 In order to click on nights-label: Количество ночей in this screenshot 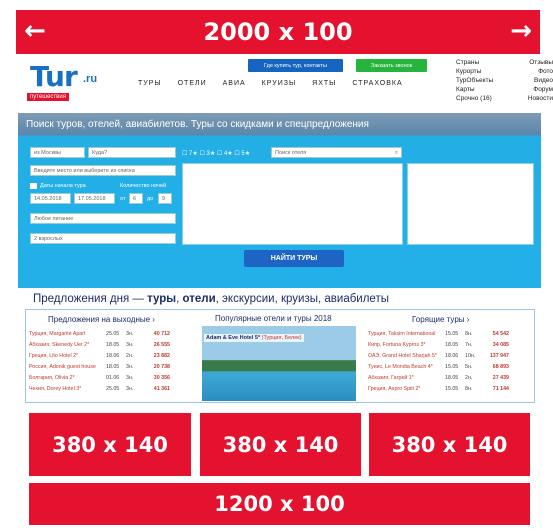, I will do `click(143, 186)`.